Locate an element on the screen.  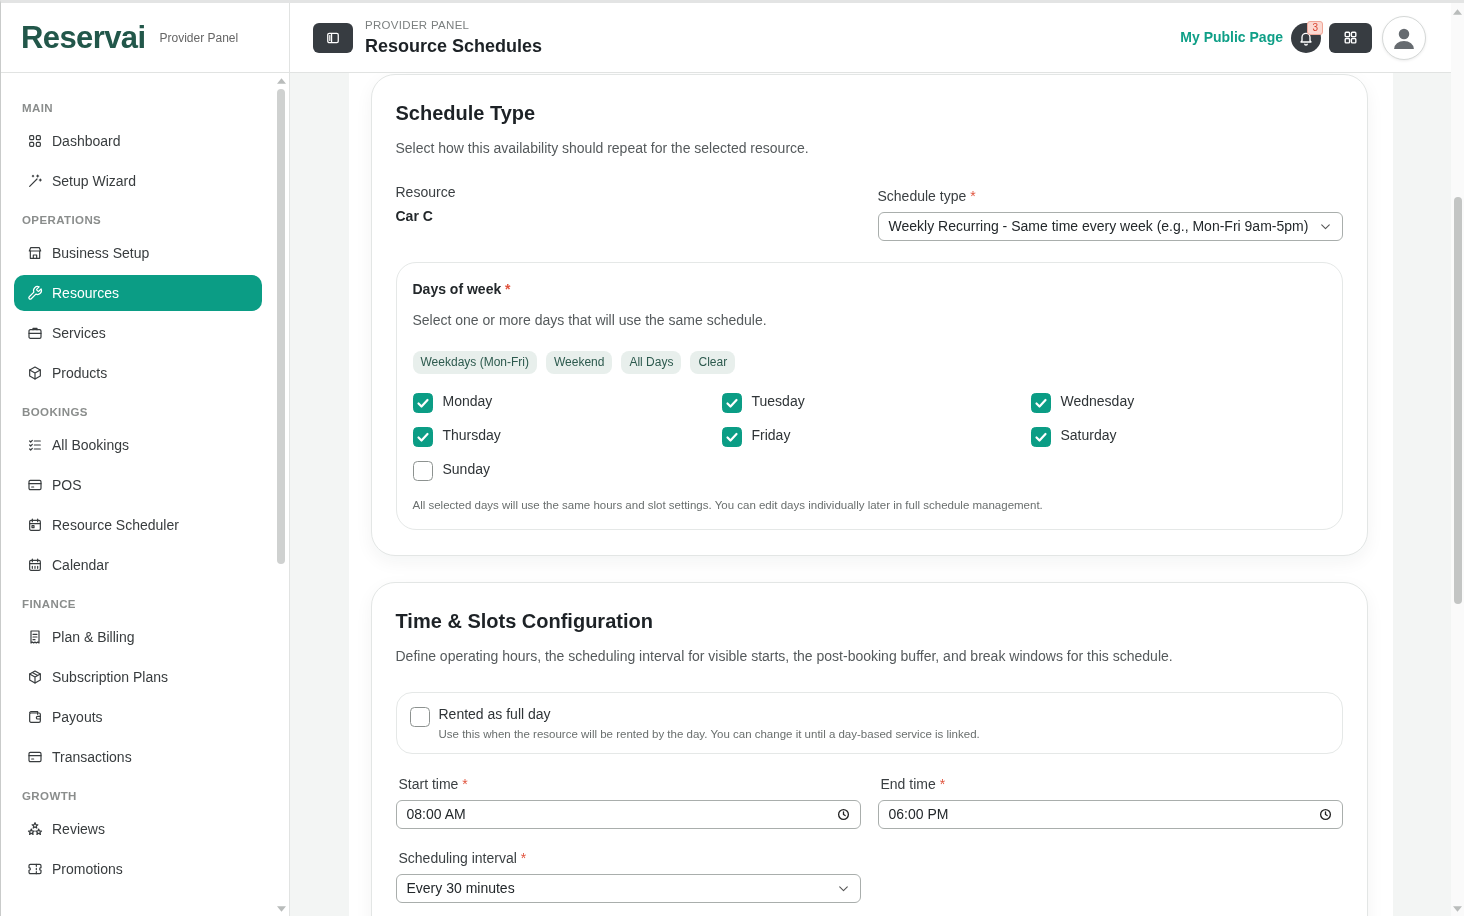
ticket-icon is located at coordinates (35, 869).